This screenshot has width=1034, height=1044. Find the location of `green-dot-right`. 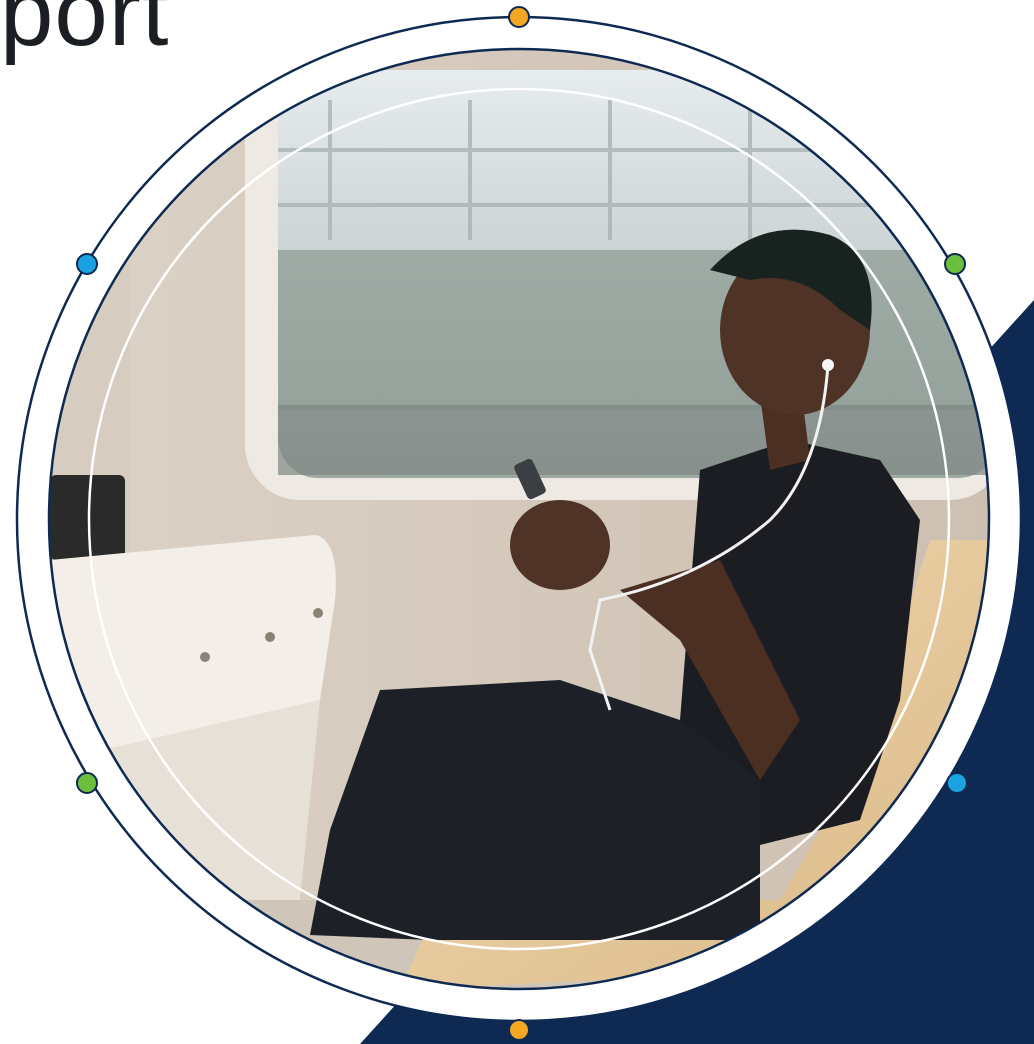

green-dot-right is located at coordinates (955, 264).